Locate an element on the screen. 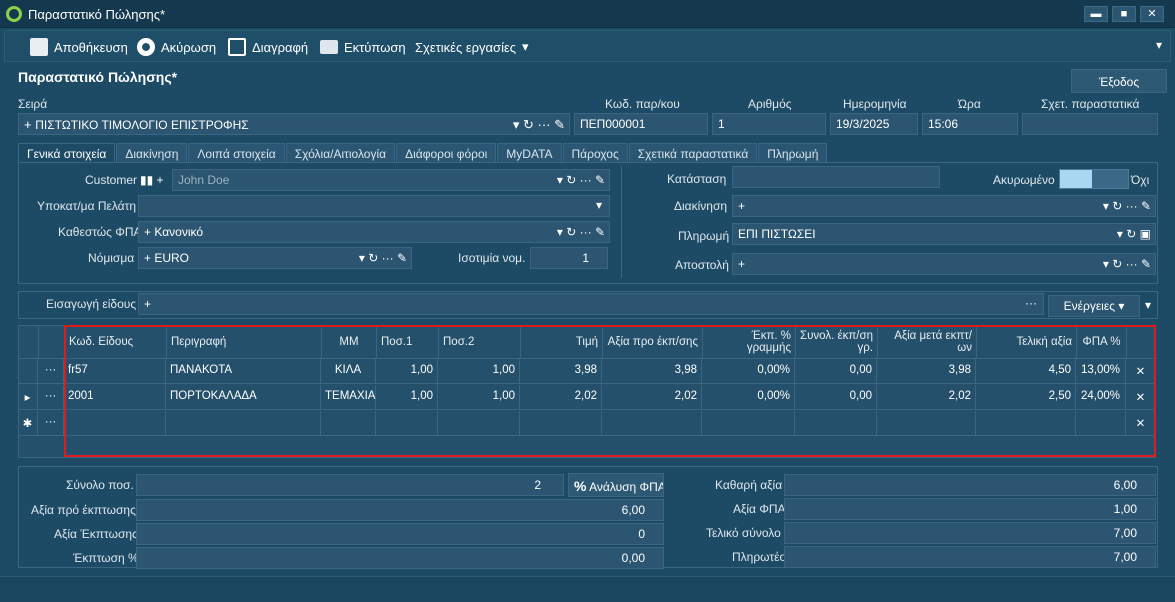 This screenshot has width=1175, height=602. state-field is located at coordinates (836, 177).